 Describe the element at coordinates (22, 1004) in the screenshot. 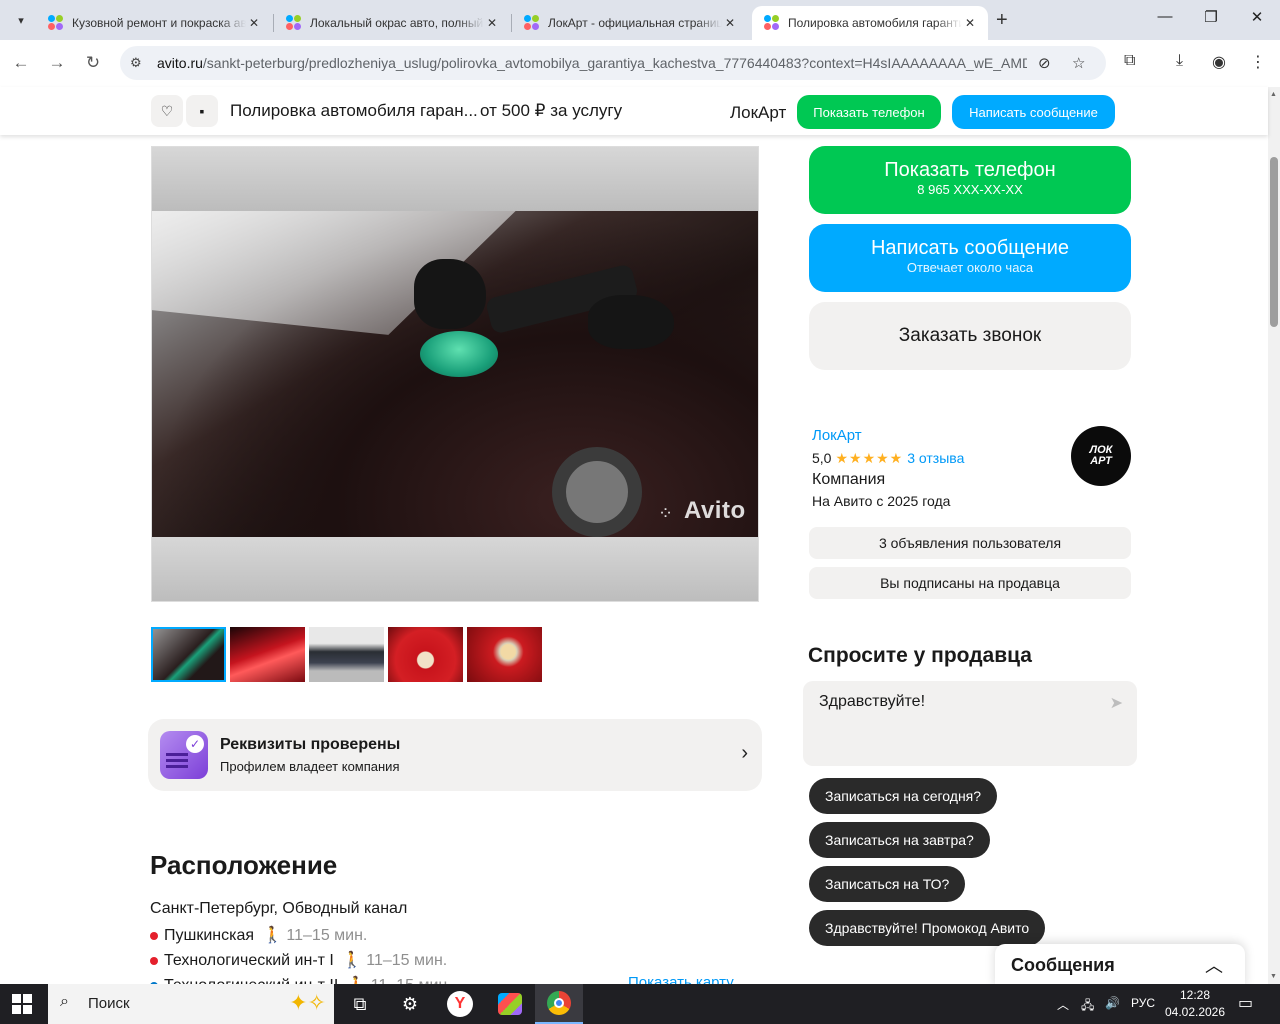

I see `windows-start-icon` at that location.